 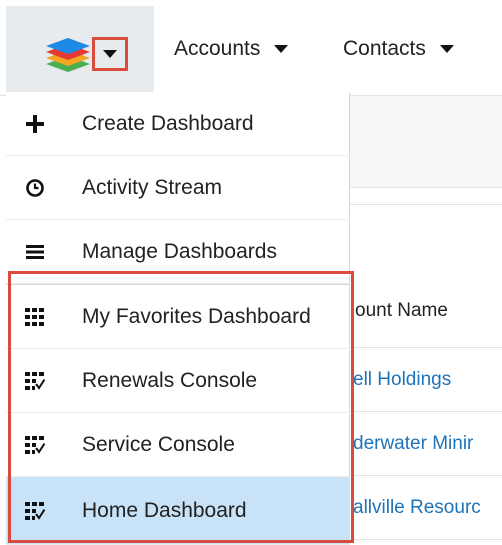 I want to click on menu-item-activity-stream: Activity Stream, so click(x=178, y=188).